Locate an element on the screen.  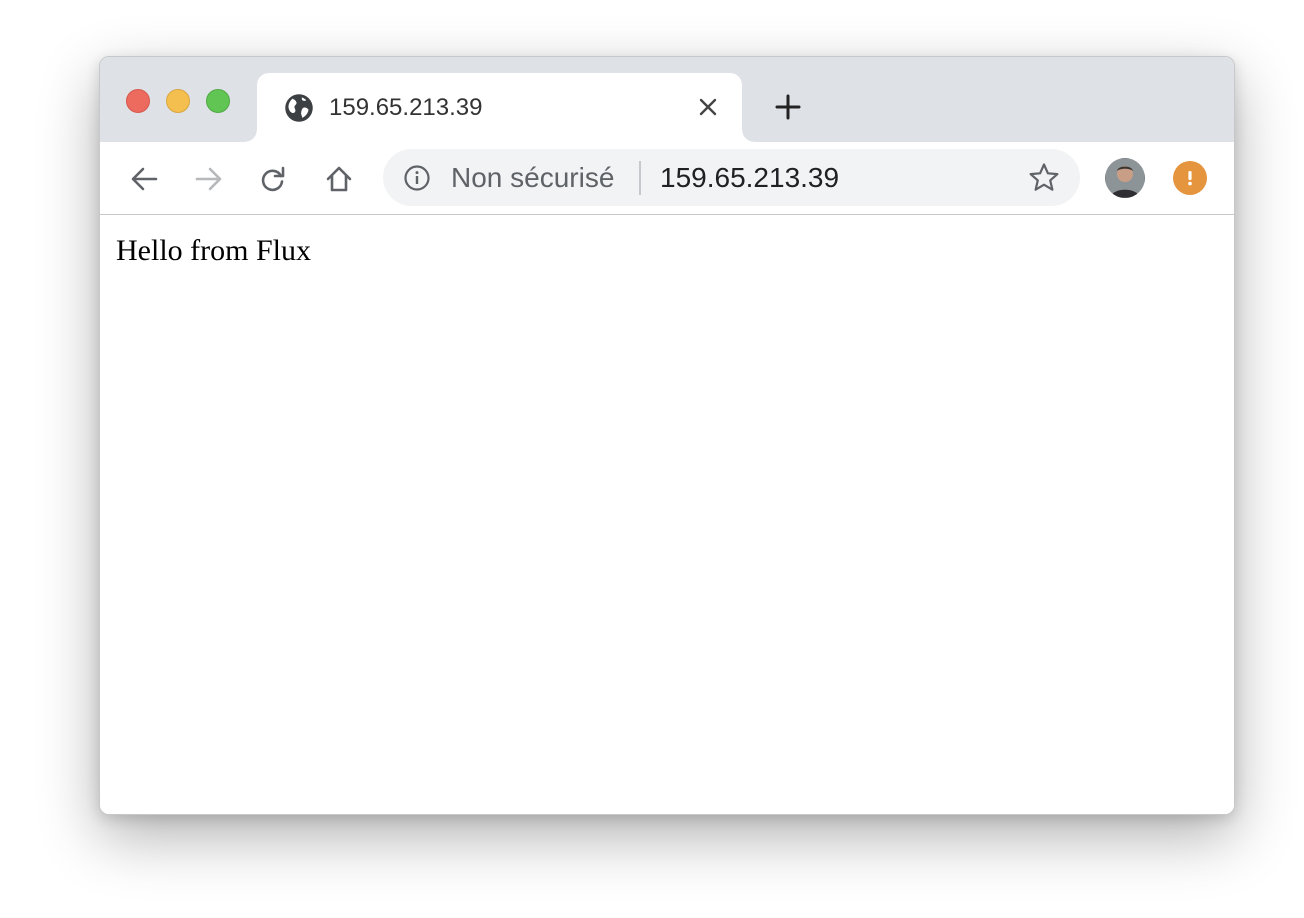
exclamation-icon is located at coordinates (1190, 178).